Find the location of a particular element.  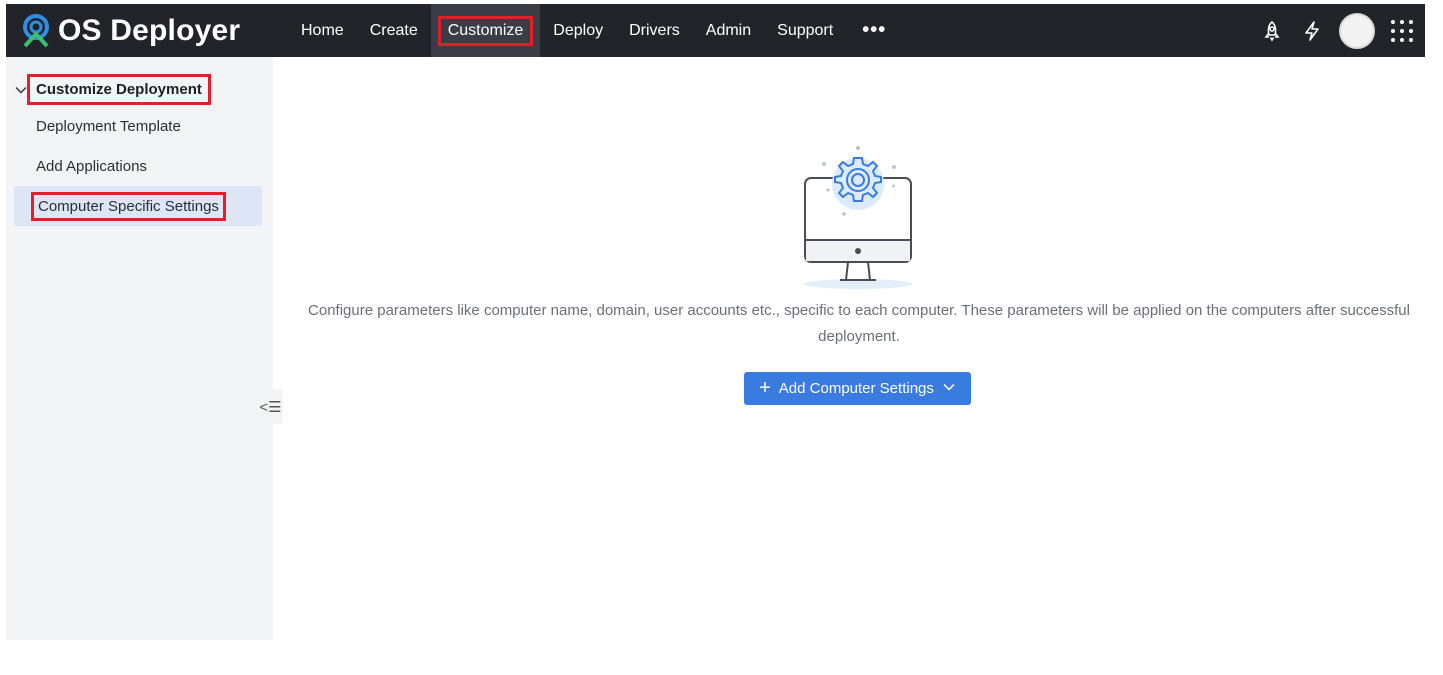

nav-drivers: Drivers is located at coordinates (654, 30).